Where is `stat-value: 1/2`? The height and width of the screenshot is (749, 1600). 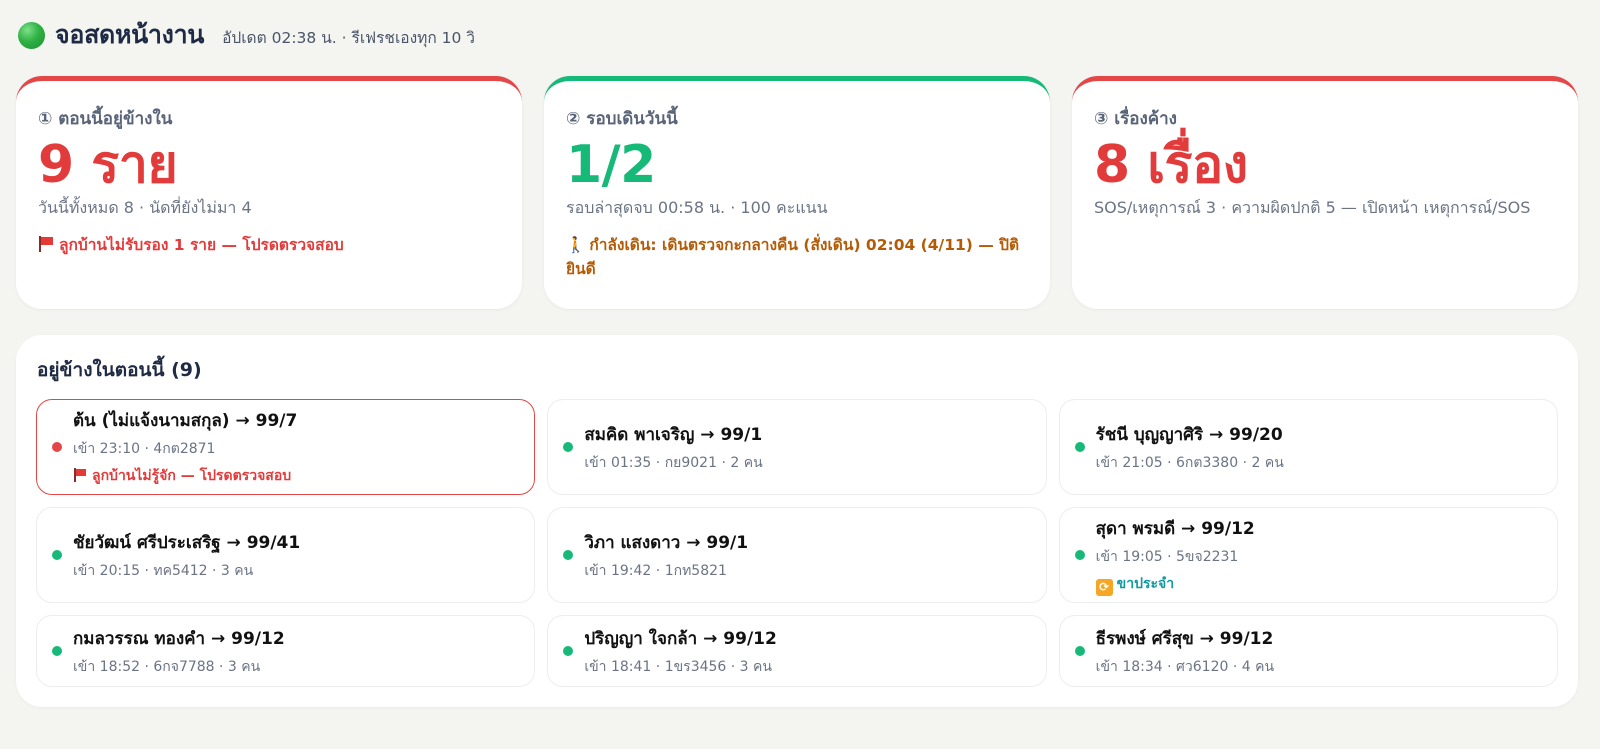 stat-value: 1/2 is located at coordinates (611, 165).